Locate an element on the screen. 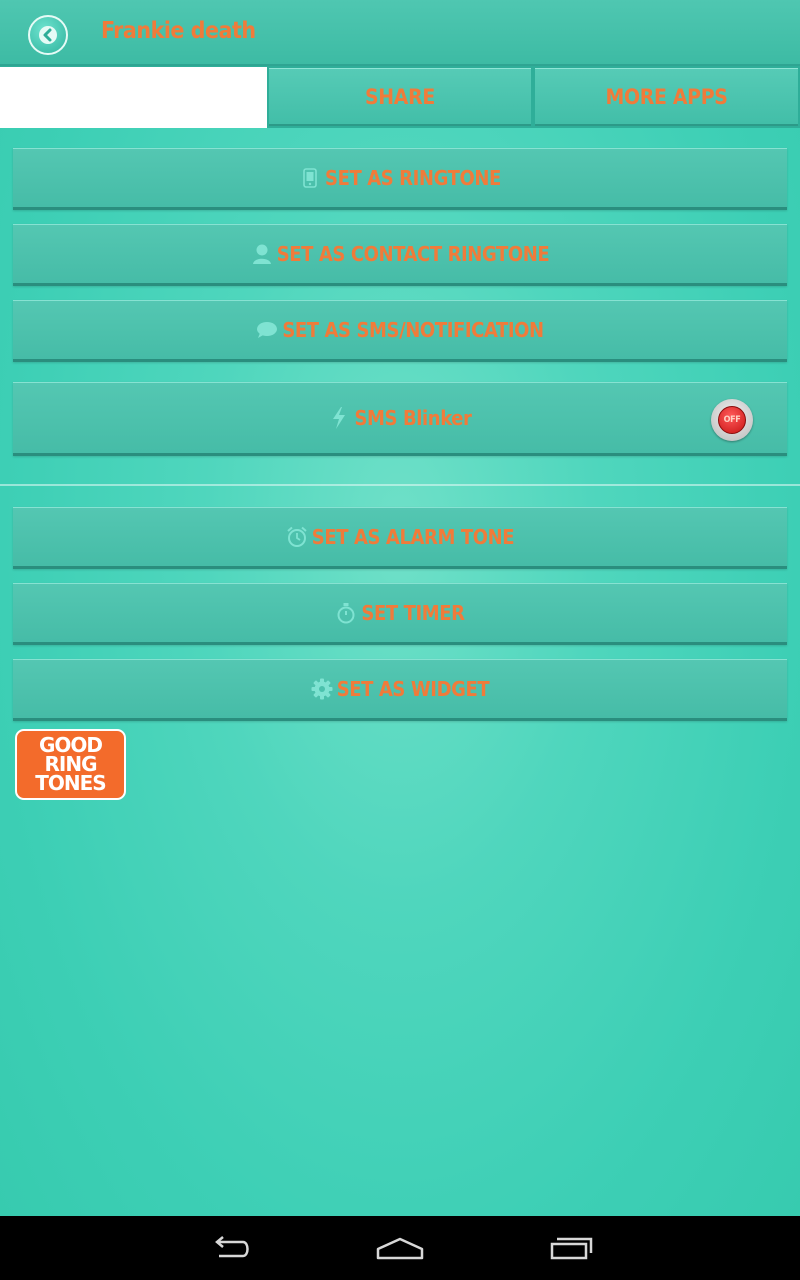  set-ringtone-button: SET AS RINGTONE is located at coordinates (400, 179).